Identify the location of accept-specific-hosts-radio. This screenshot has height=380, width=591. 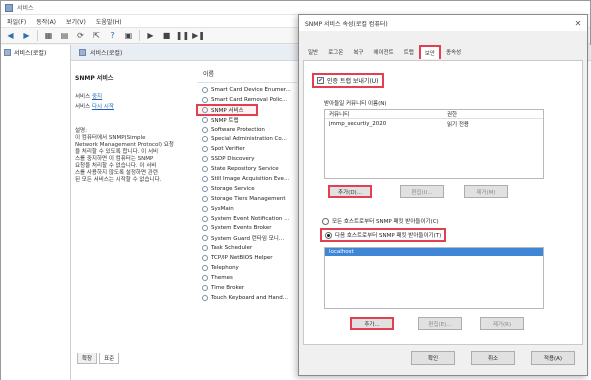
(328, 235).